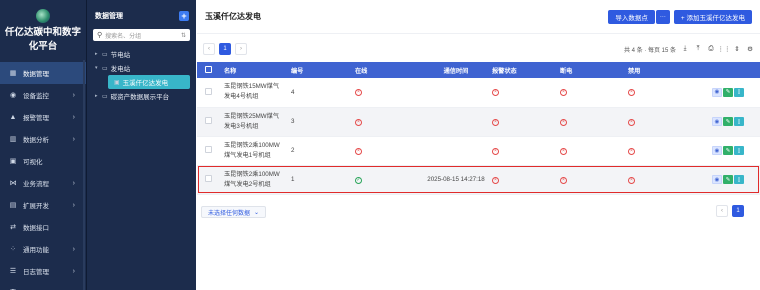 The height and width of the screenshot is (290, 760). I want to click on cell-disabled: ×, so click(658, 150).